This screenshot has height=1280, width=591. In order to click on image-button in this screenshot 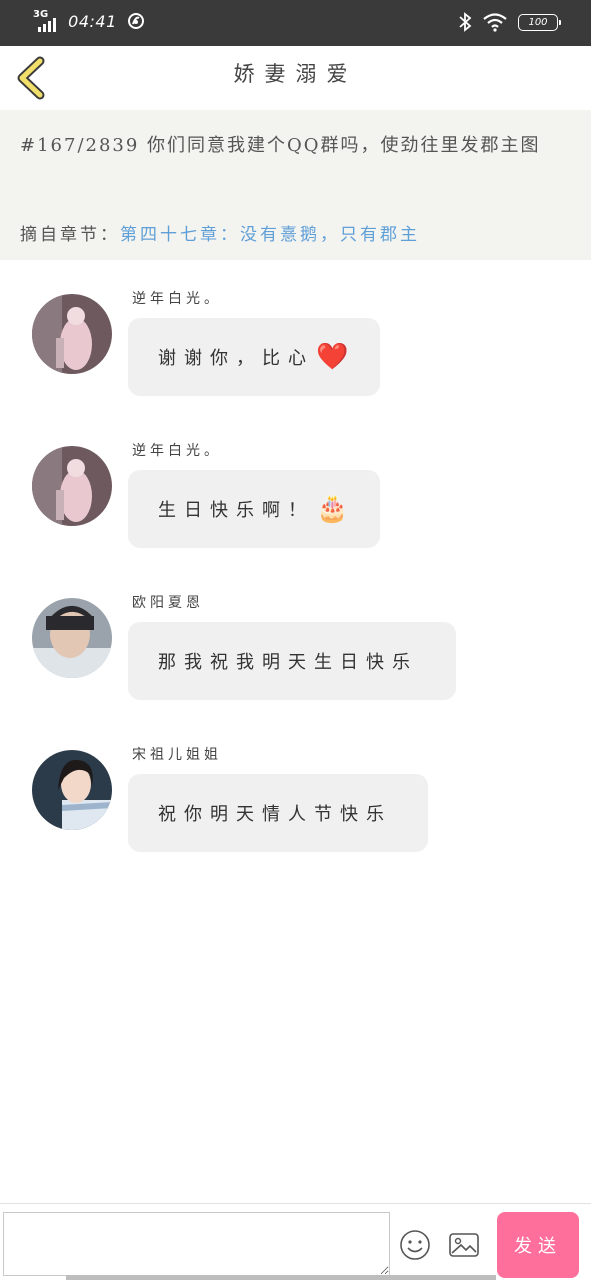, I will do `click(464, 1245)`.